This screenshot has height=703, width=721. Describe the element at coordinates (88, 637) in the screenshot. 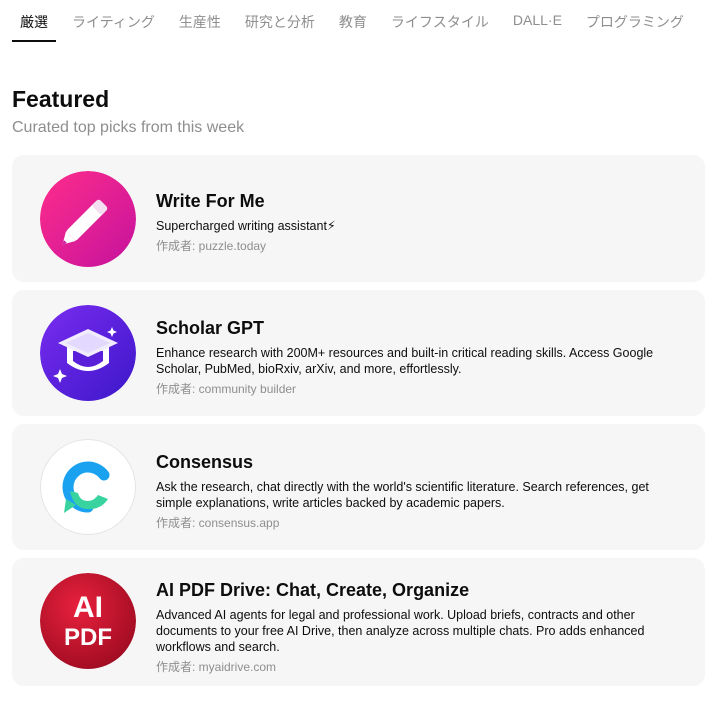

I see `logo-text-pdf: PDF` at that location.